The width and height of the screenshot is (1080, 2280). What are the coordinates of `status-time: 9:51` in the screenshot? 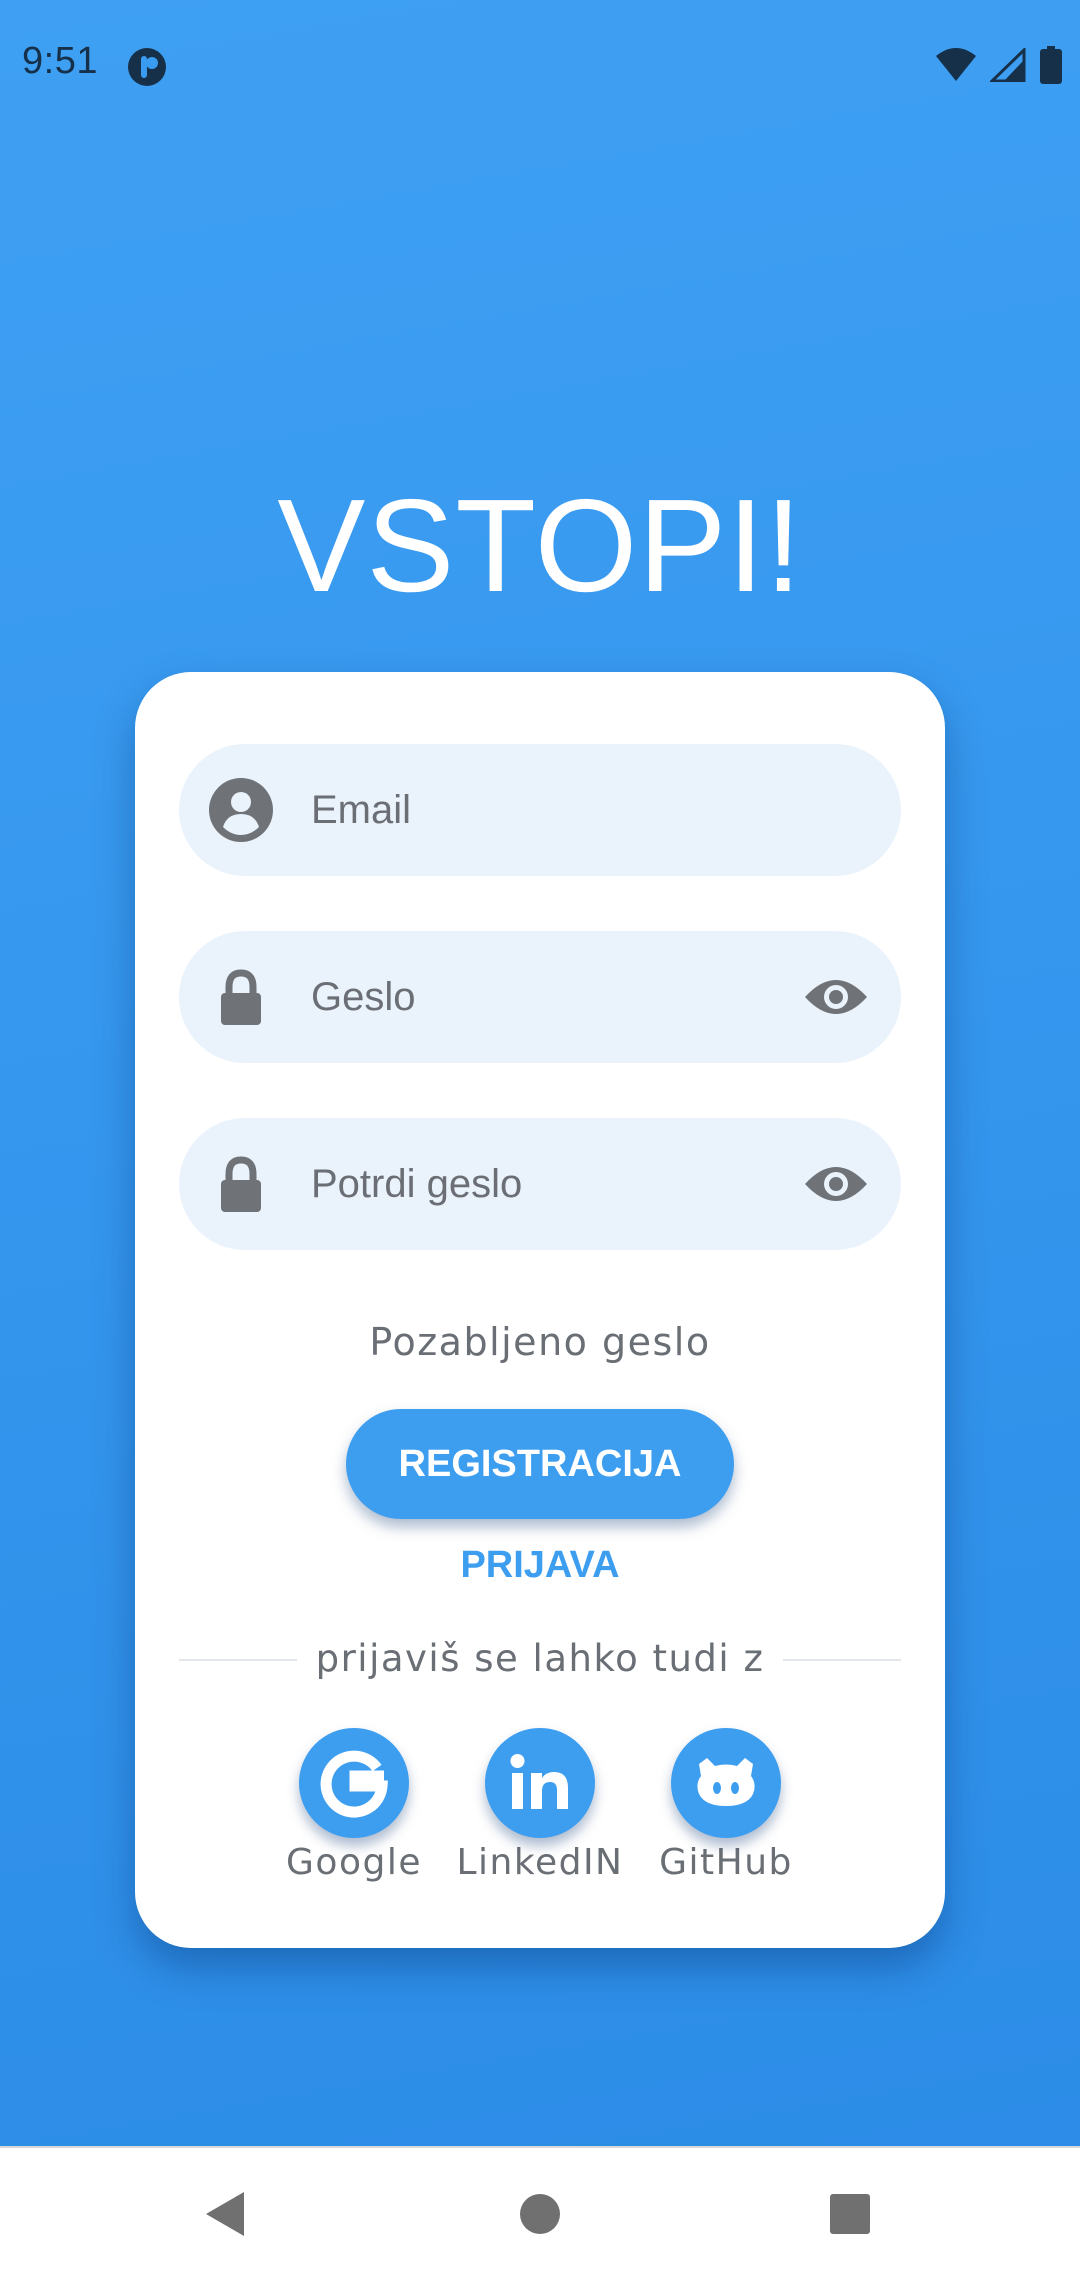 It's located at (60, 61).